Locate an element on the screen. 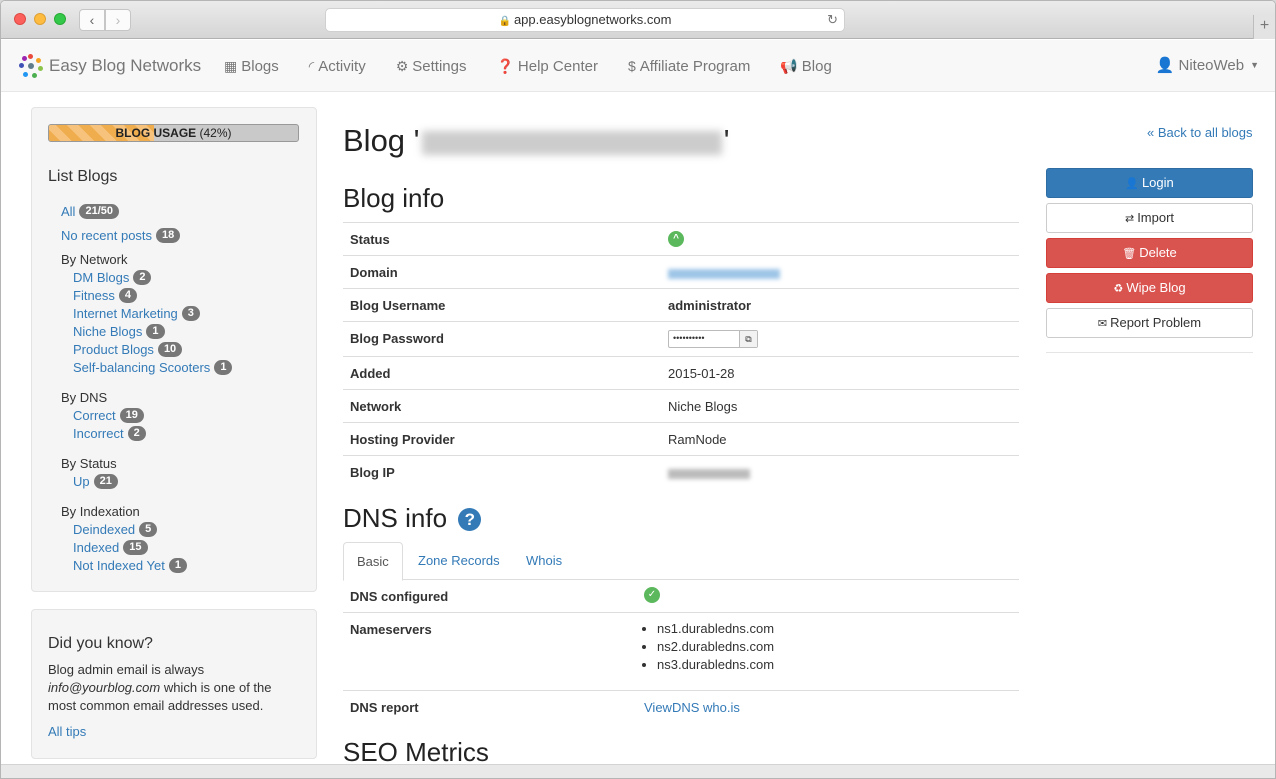  filter-index-item: Indexed 15 is located at coordinates (186, 547).